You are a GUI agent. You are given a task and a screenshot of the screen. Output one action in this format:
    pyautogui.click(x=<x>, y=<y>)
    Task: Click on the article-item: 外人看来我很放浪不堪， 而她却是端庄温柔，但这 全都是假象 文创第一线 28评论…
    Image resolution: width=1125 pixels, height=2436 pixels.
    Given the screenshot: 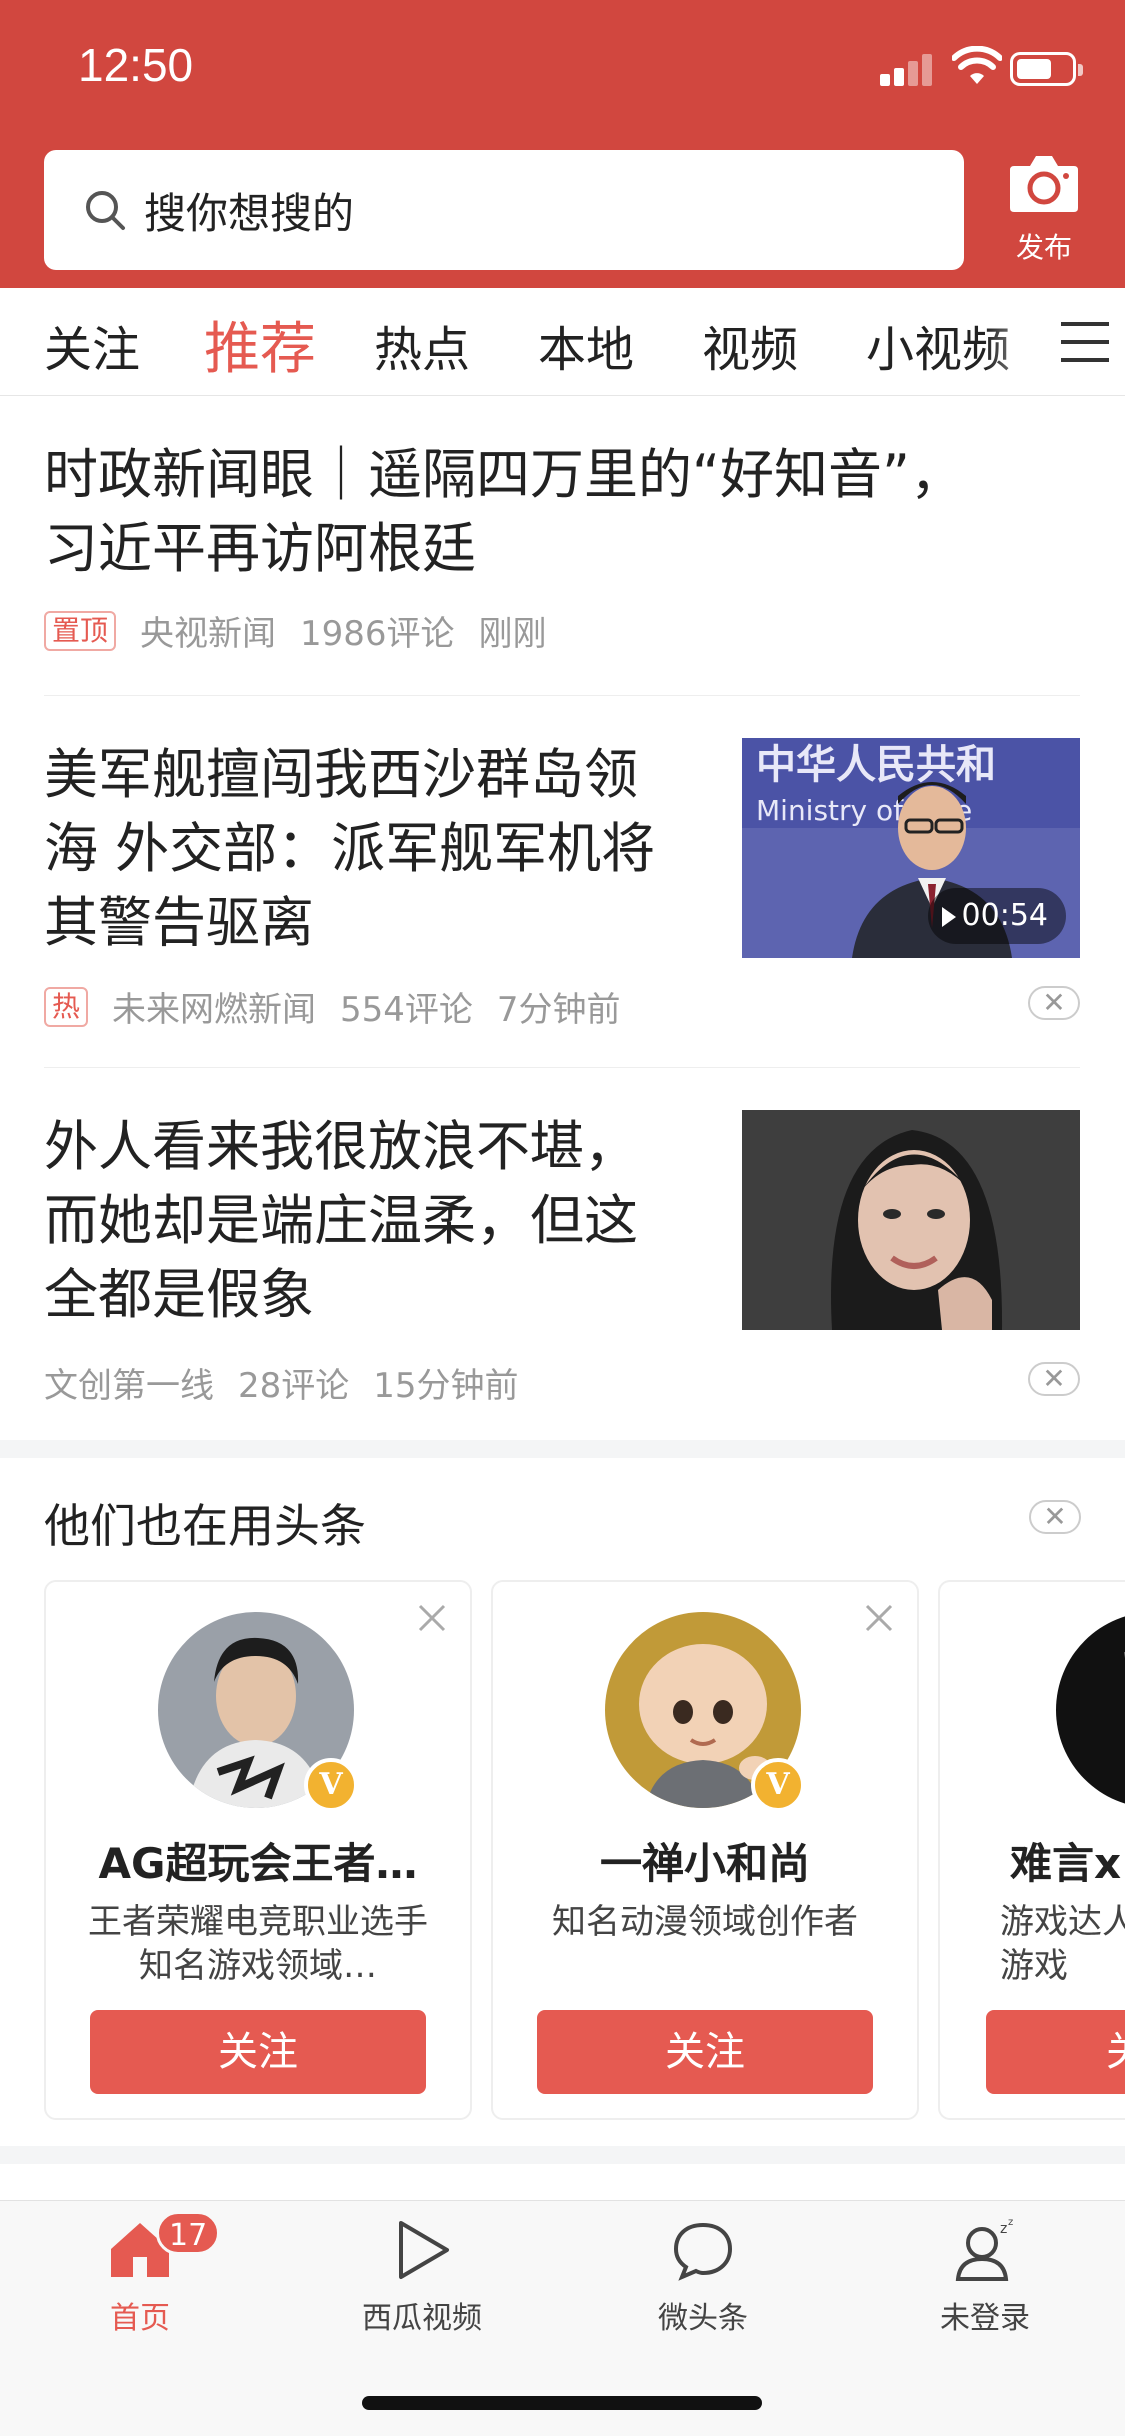 What is the action you would take?
    pyautogui.click(x=562, y=1254)
    